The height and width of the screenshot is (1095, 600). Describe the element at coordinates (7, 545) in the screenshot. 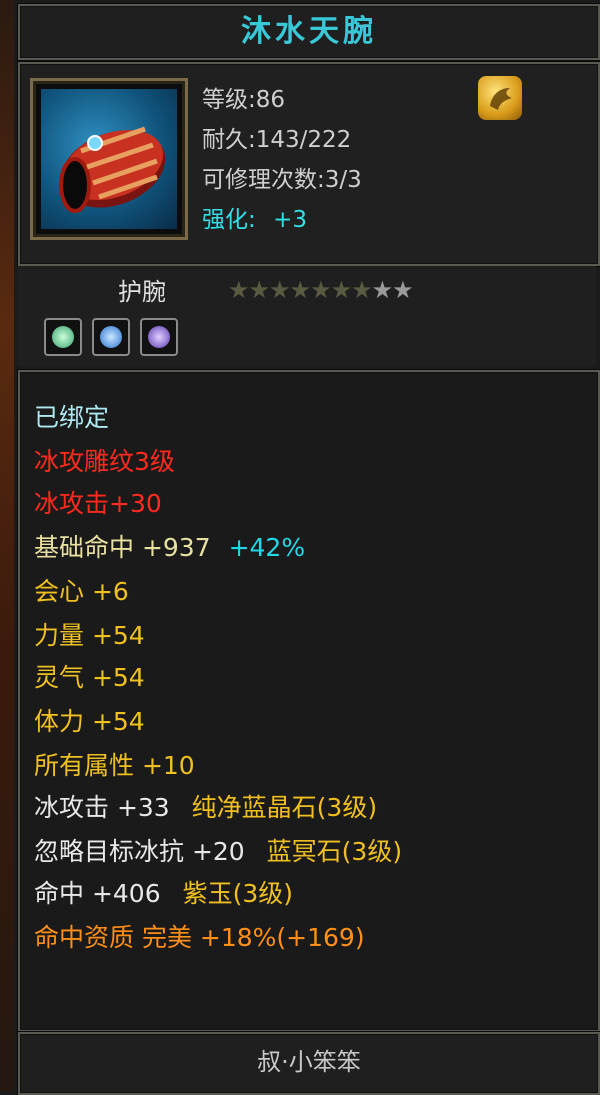

I see `neighbor-window-edge` at that location.